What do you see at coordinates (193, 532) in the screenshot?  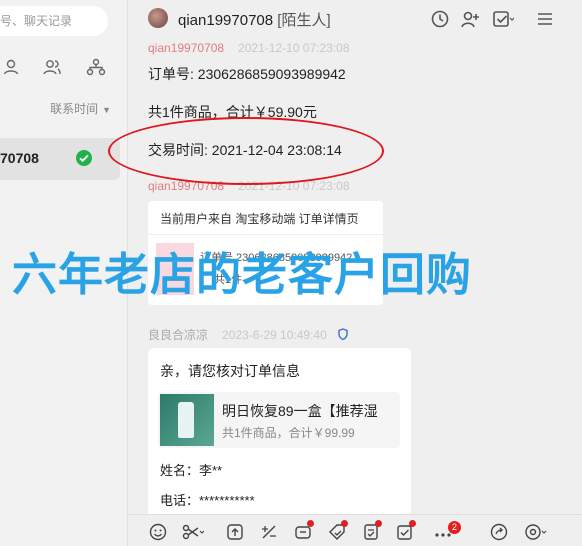 I see `scissors-icon` at bounding box center [193, 532].